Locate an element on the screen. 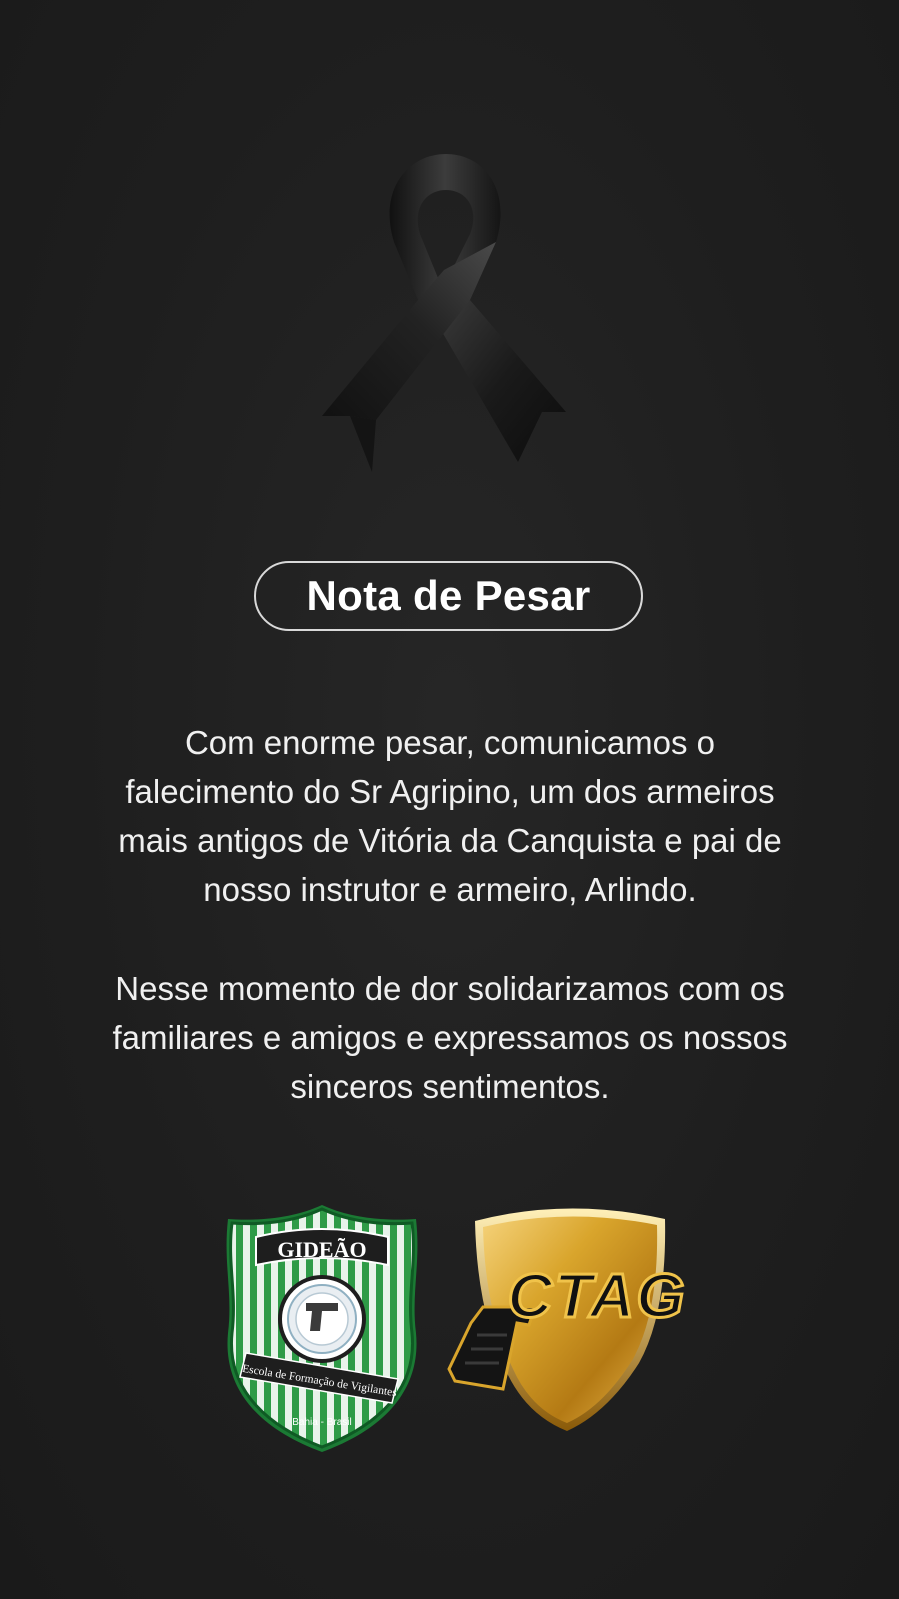 Image resolution: width=899 pixels, height=1599 pixels. gideao-name-text: GIDEÃO is located at coordinates (321, 1249).